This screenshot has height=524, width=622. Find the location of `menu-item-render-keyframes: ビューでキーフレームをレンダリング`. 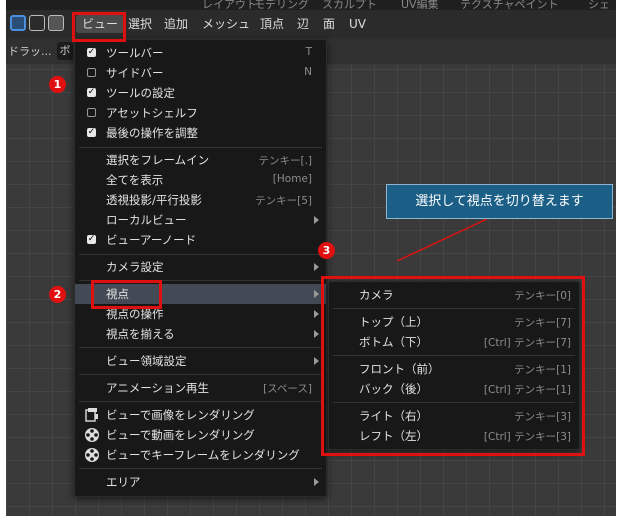

menu-item-render-keyframes: ビューでキーフレームをレンダリング is located at coordinates (200, 455).